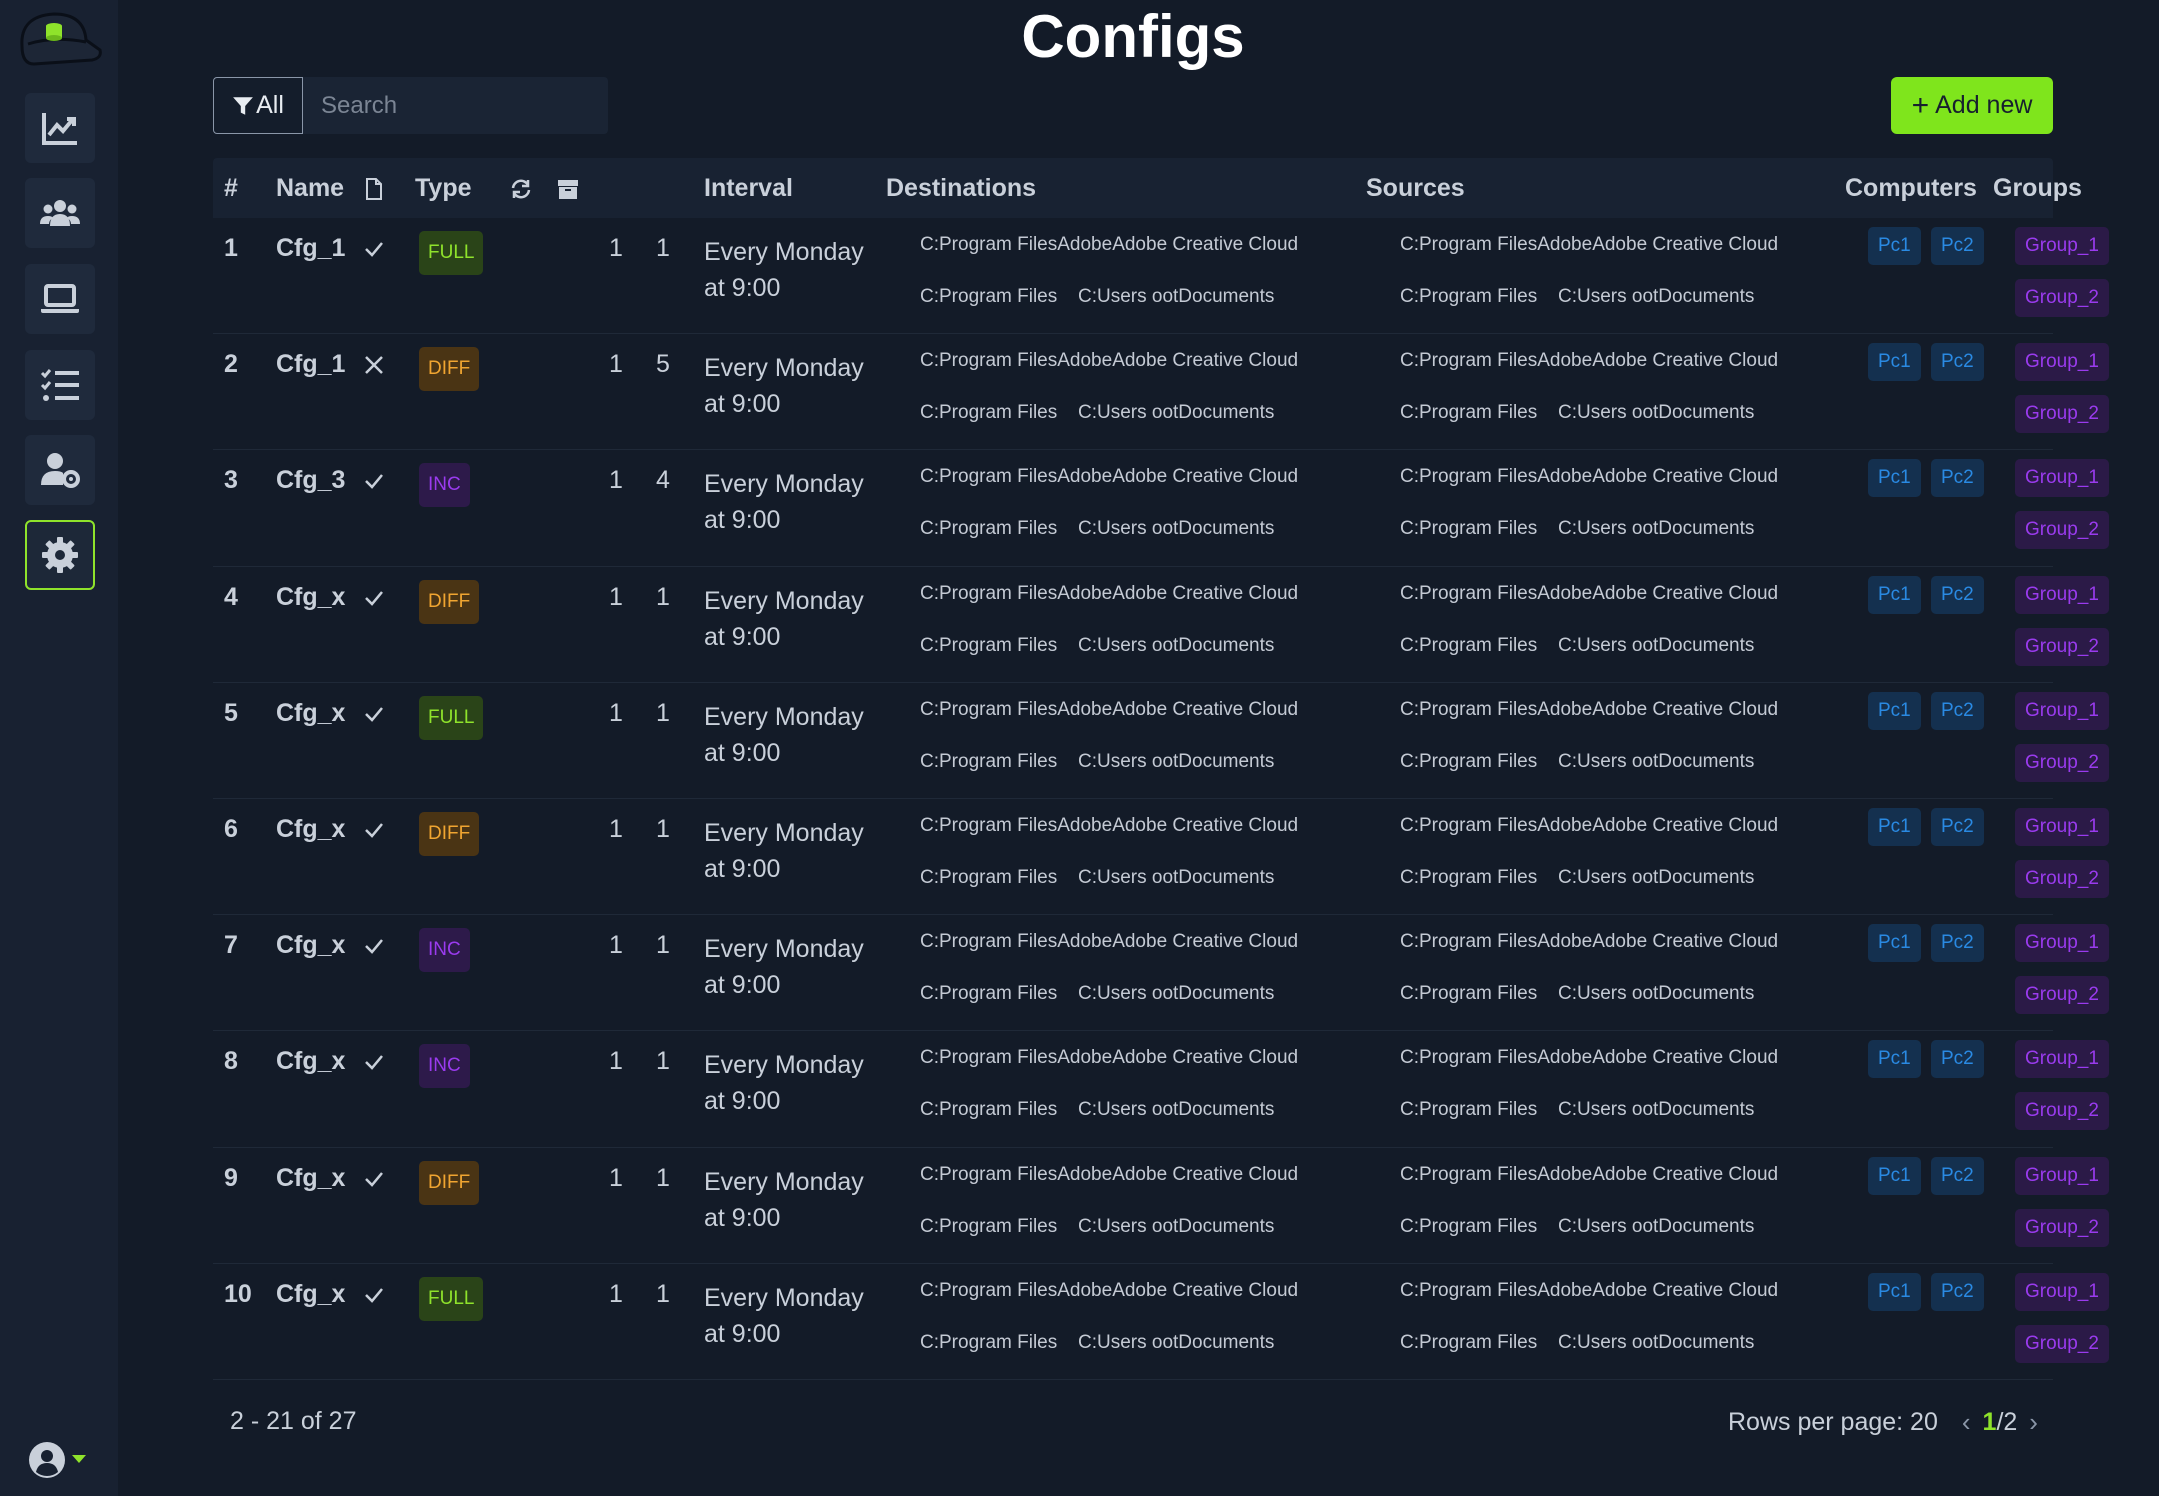 Image resolution: width=2159 pixels, height=1496 pixels. Describe the element at coordinates (2037, 188) in the screenshot. I see `col-groups: Groups` at that location.